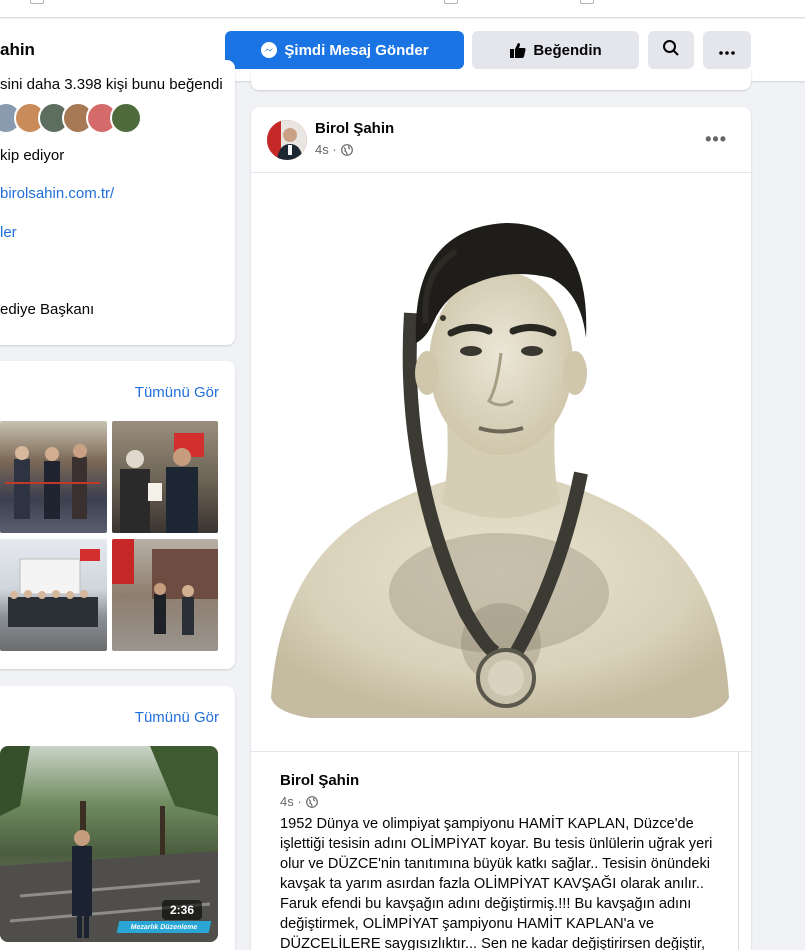 This screenshot has width=805, height=950. I want to click on more-icon, so click(727, 50).